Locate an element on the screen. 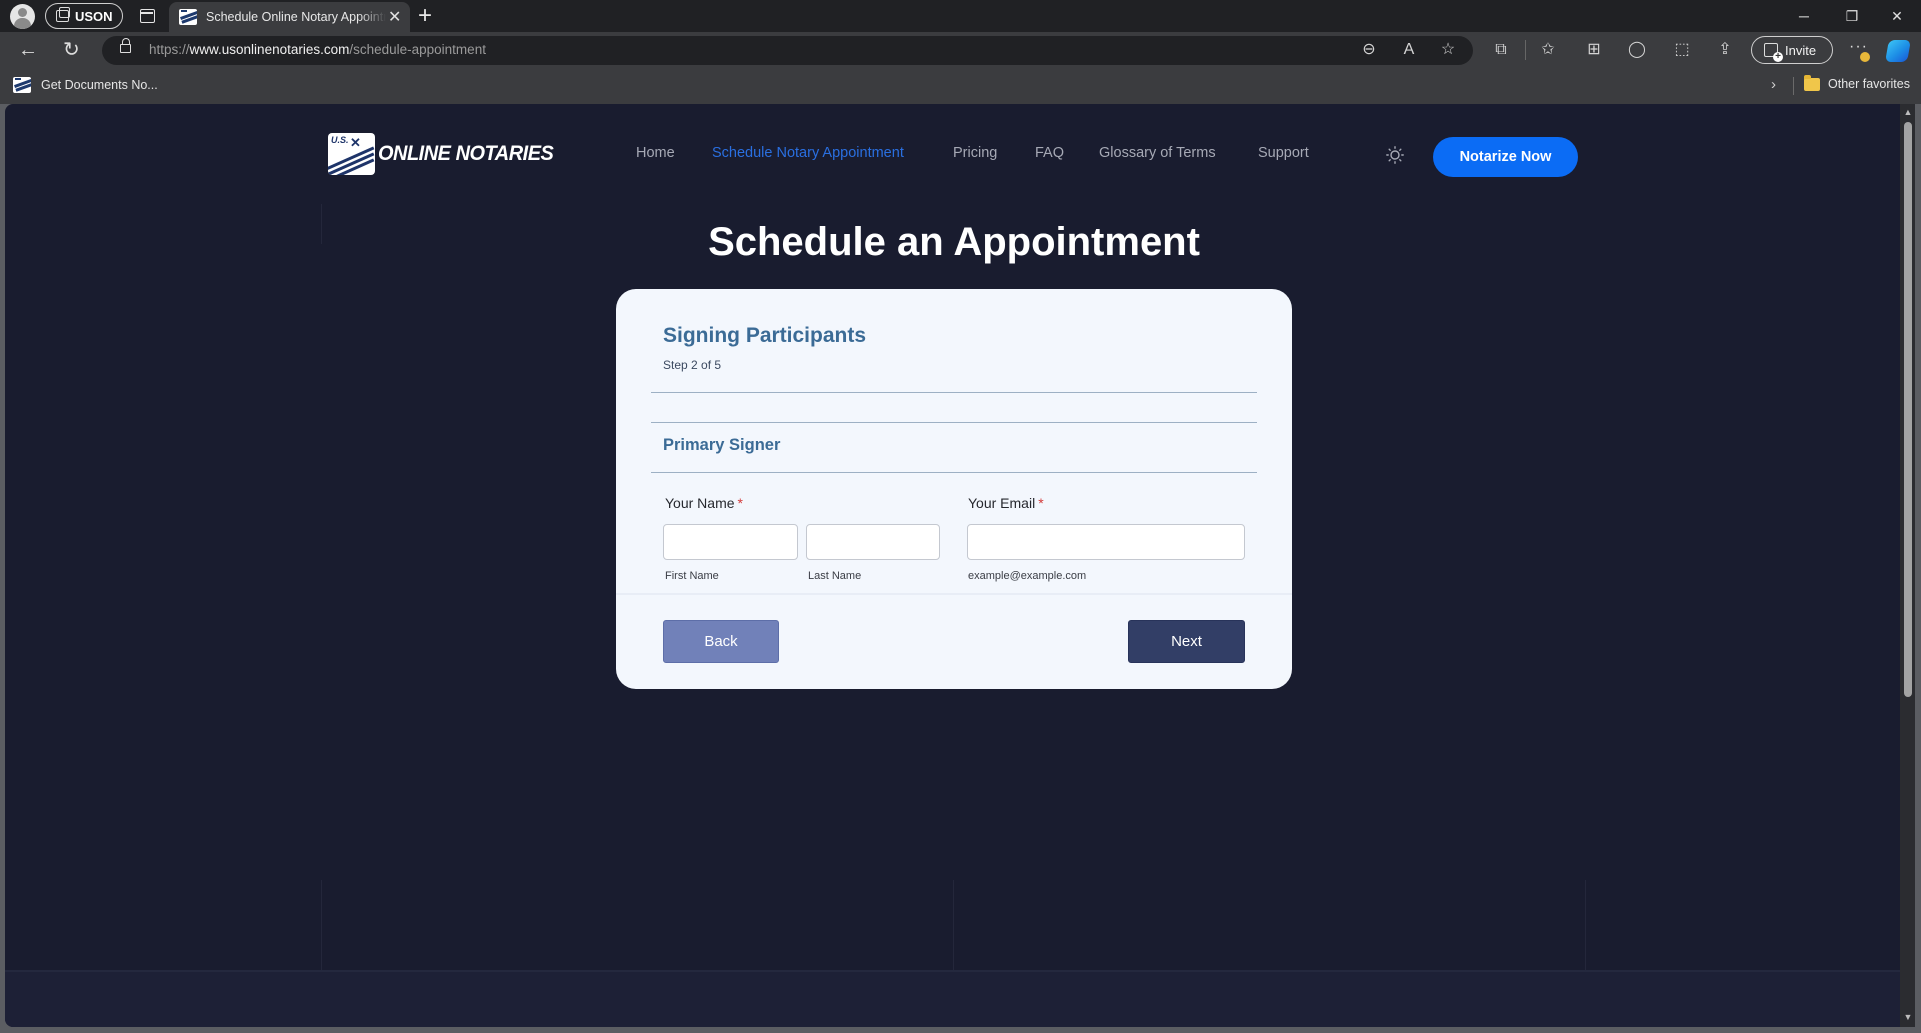  sun-icon is located at coordinates (1395, 155).